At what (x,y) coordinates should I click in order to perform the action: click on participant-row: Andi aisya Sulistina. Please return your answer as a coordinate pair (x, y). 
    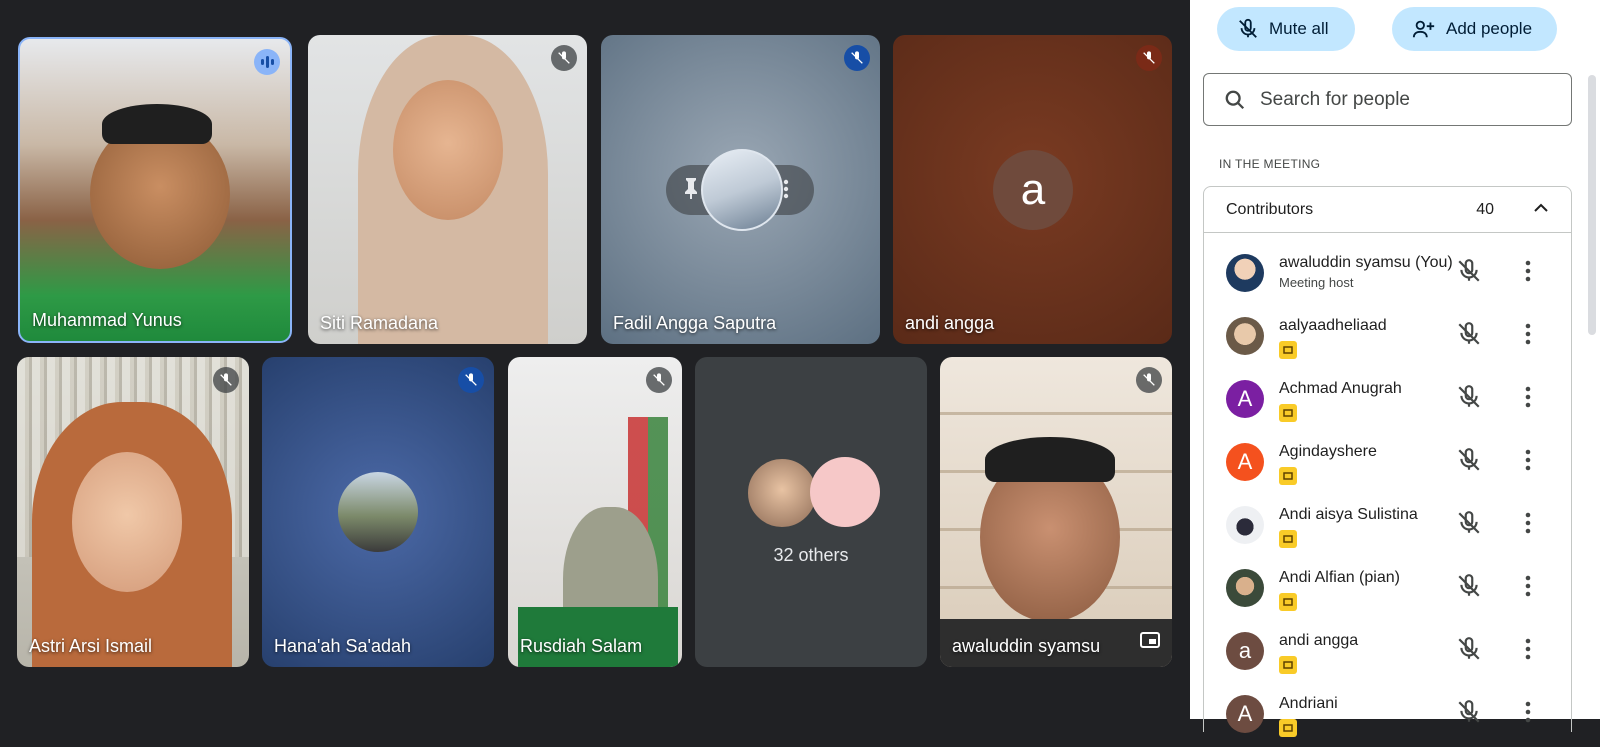
    Looking at the image, I should click on (1387, 527).